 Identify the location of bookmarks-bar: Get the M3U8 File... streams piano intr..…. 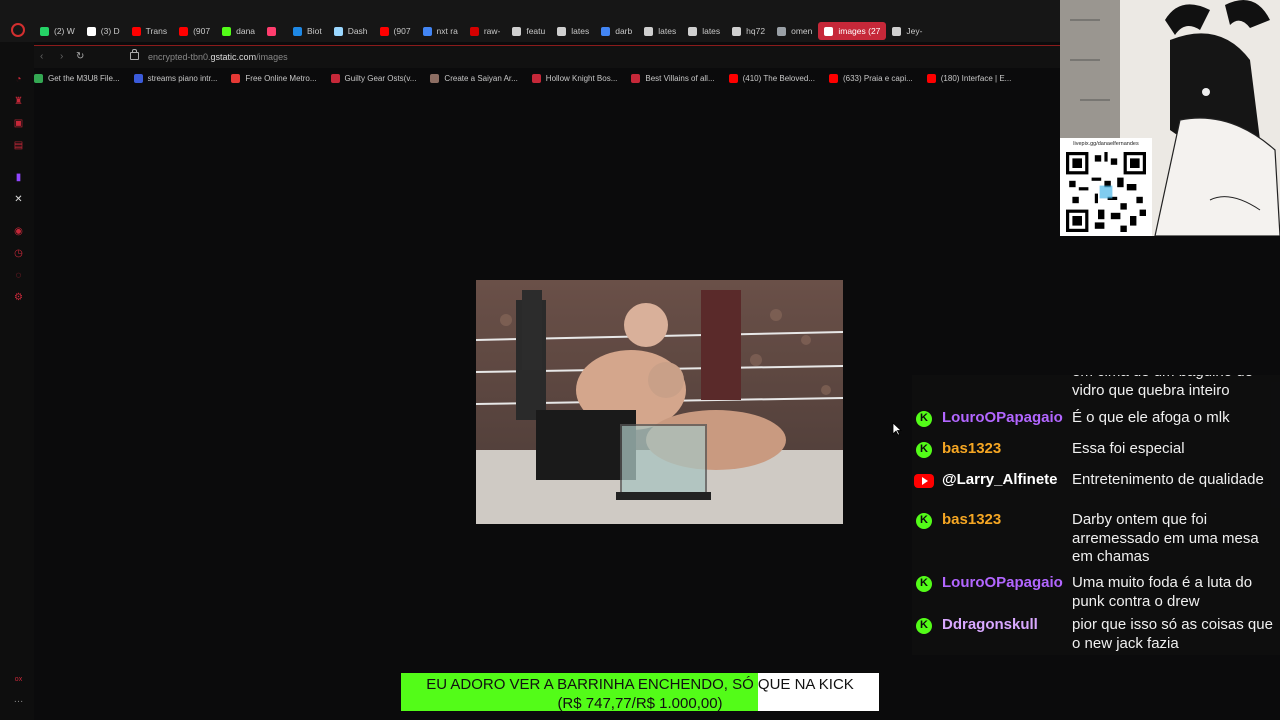
(547, 78).